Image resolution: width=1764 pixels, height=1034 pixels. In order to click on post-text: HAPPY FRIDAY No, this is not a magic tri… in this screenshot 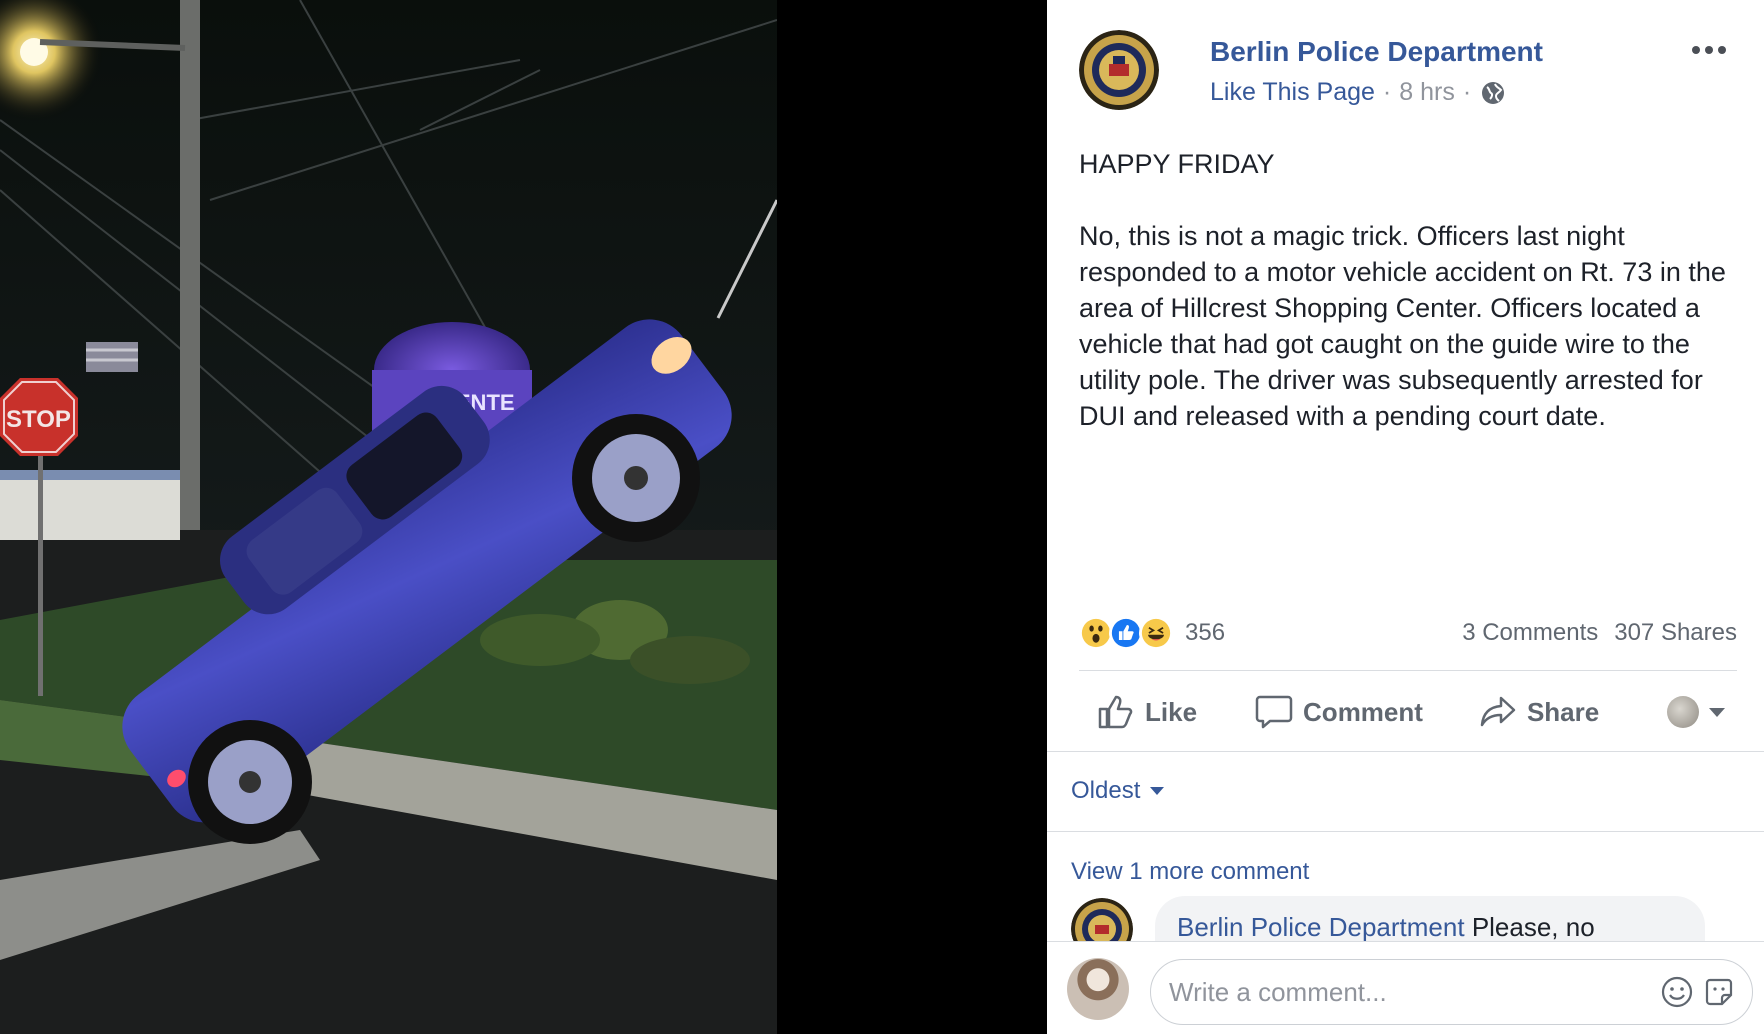, I will do `click(1409, 308)`.